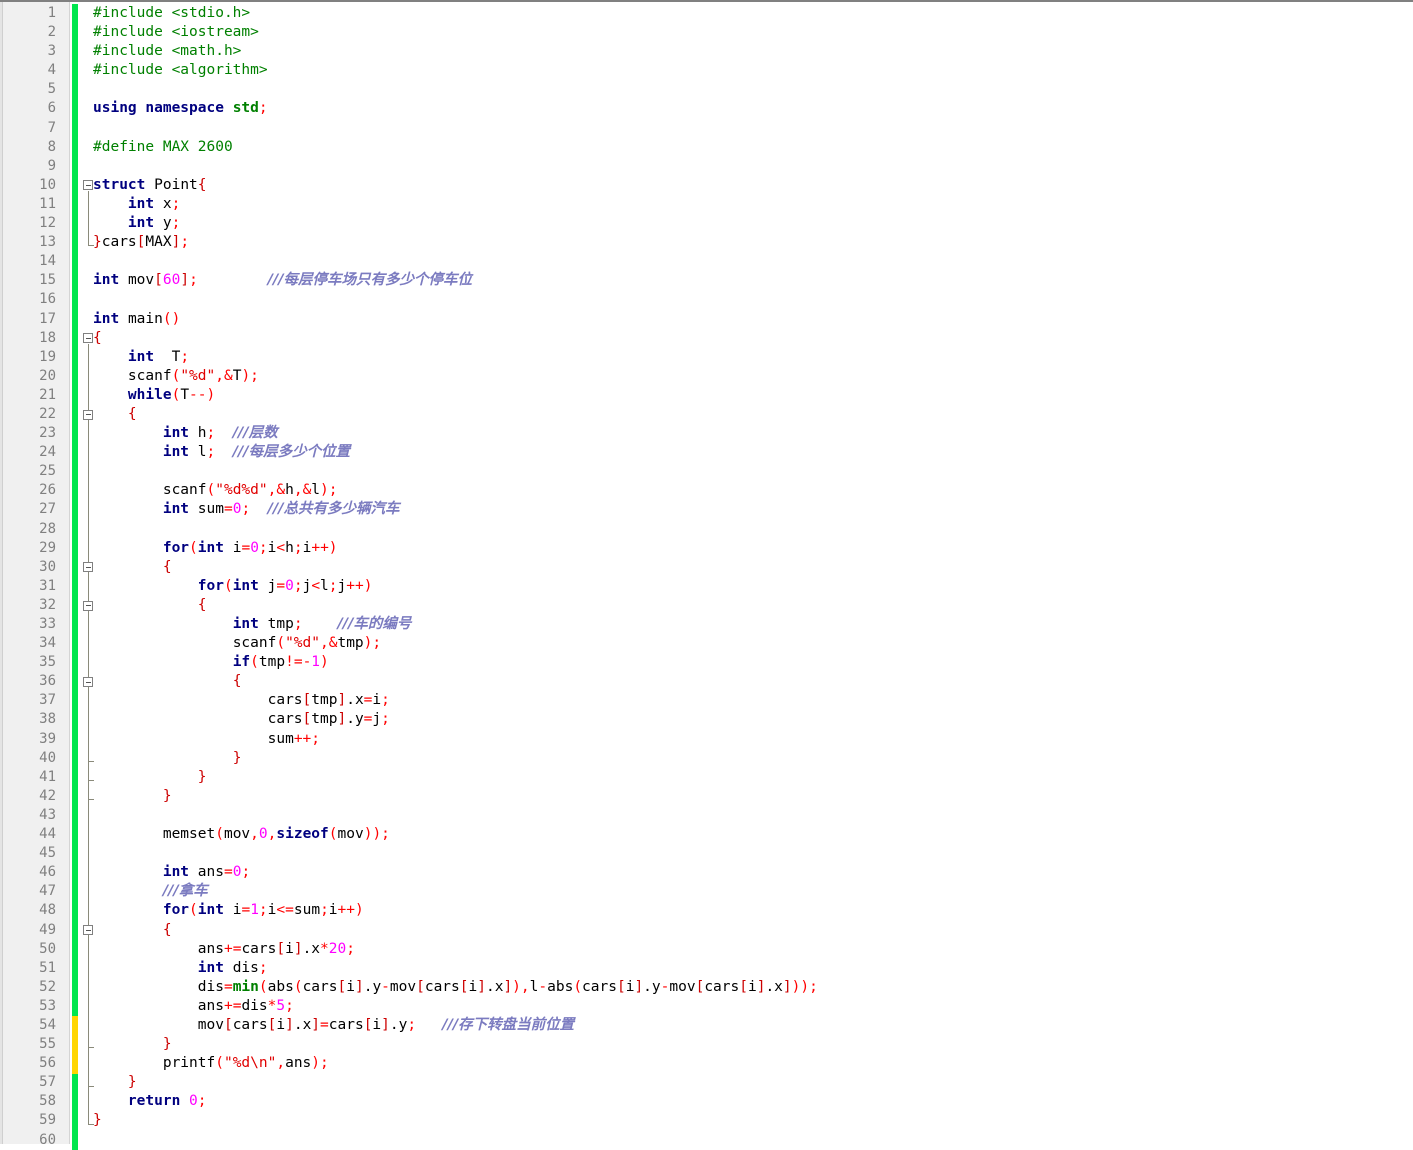 This screenshot has height=1150, width=1413. What do you see at coordinates (753, 872) in the screenshot?
I see `code-line: int ans=0;` at bounding box center [753, 872].